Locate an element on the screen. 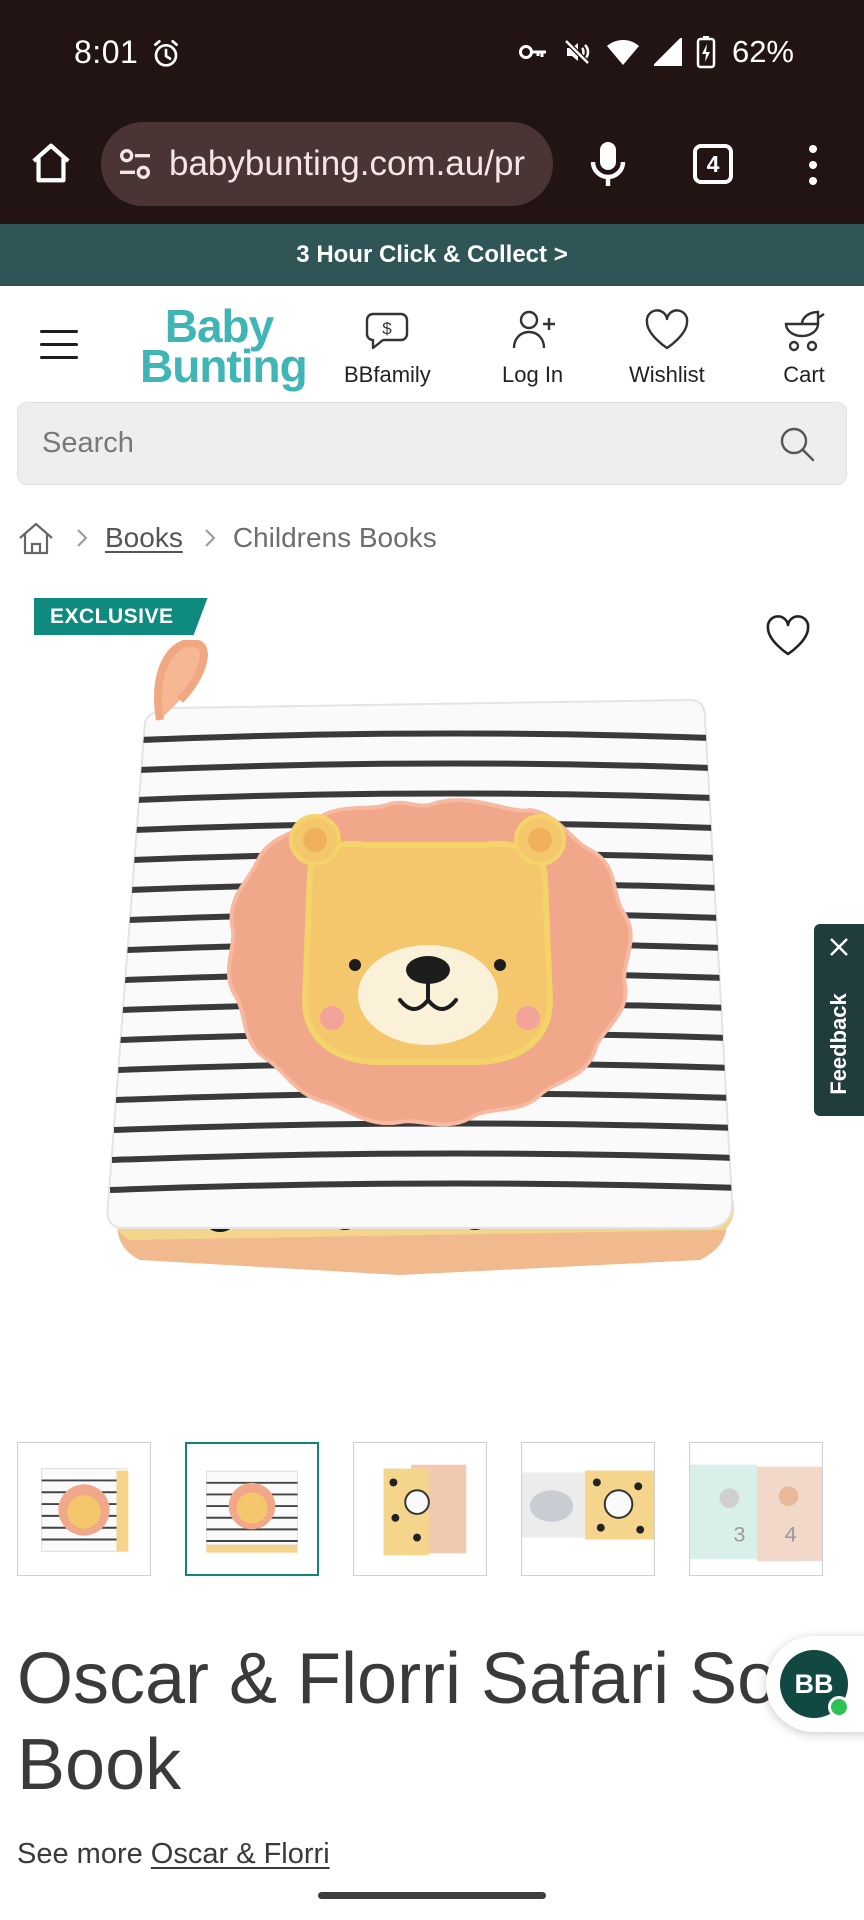 The image size is (864, 1920). logo-line2: Bunting is located at coordinates (224, 366).